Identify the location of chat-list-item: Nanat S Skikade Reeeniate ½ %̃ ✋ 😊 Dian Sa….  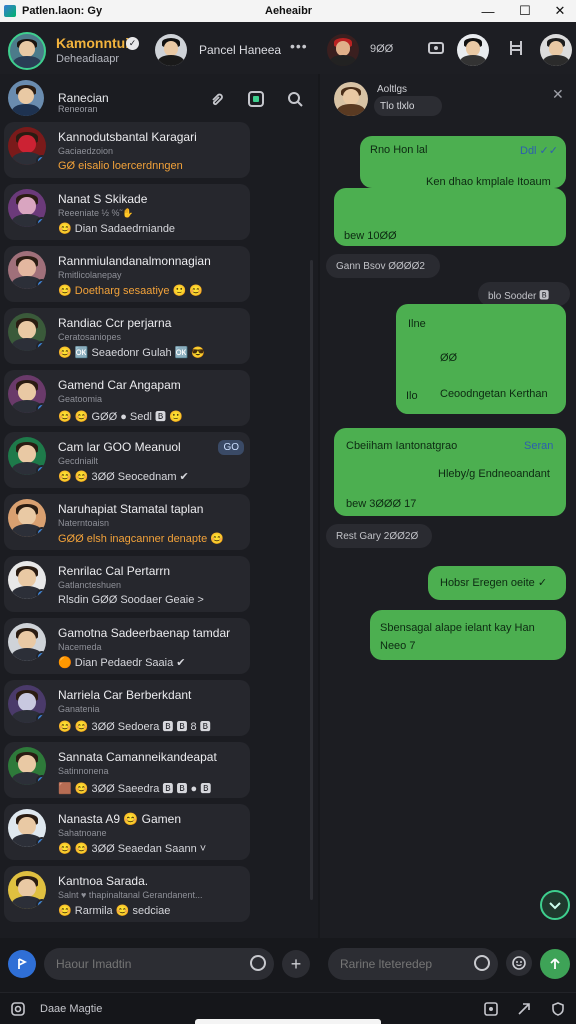
(127, 212).